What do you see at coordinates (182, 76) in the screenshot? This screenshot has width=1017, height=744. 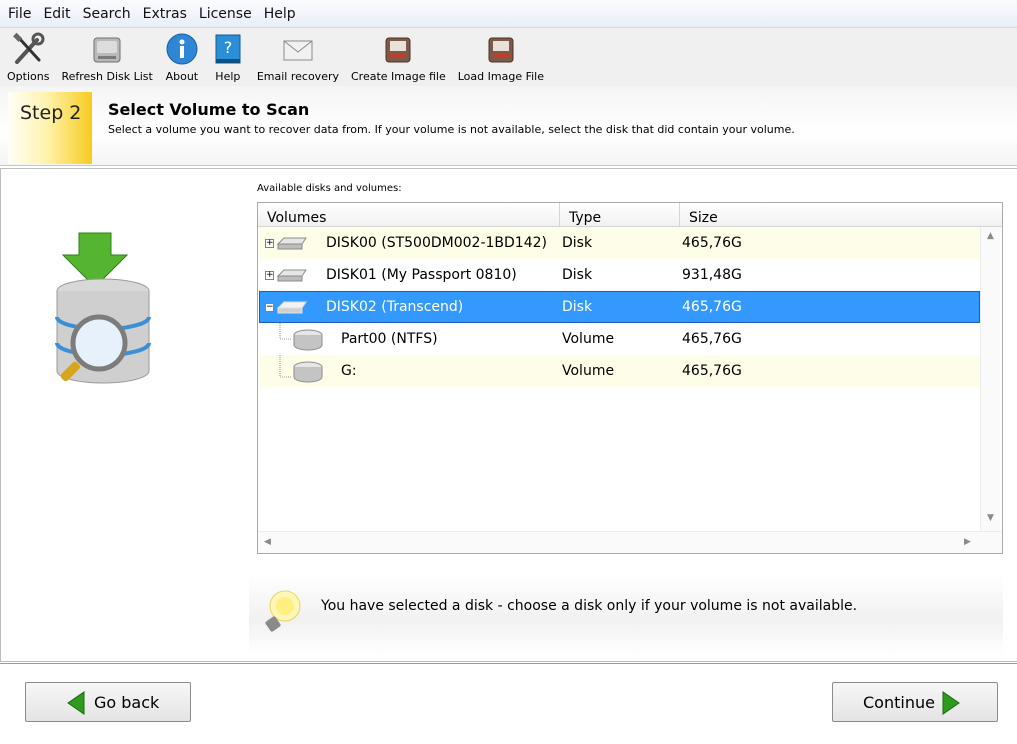 I see `about-label: About` at bounding box center [182, 76].